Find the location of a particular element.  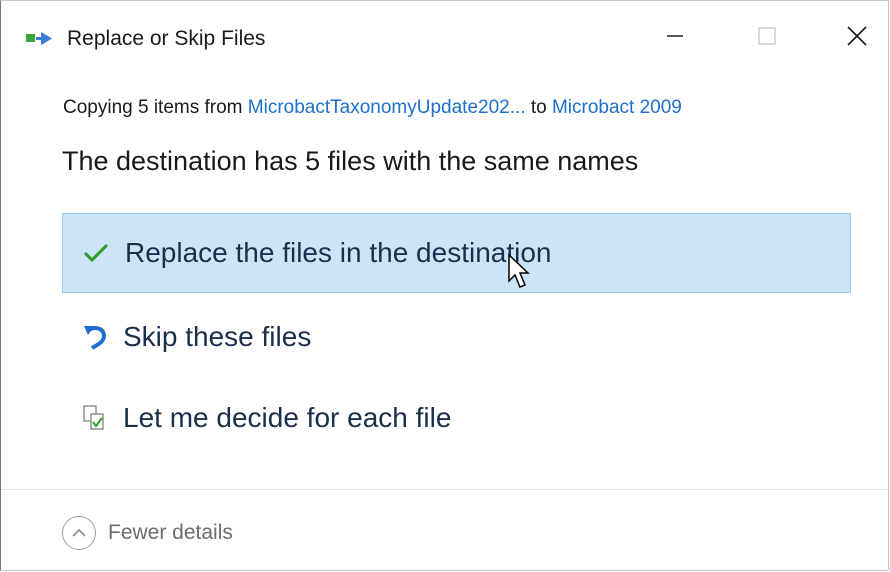

maximize-icon is located at coordinates (767, 38).